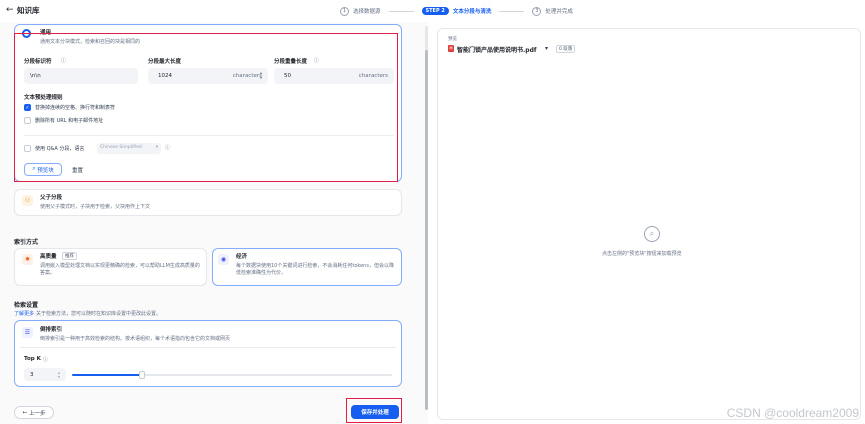  What do you see at coordinates (426, 230) in the screenshot?
I see `scrollbar-thumb` at bounding box center [426, 230].